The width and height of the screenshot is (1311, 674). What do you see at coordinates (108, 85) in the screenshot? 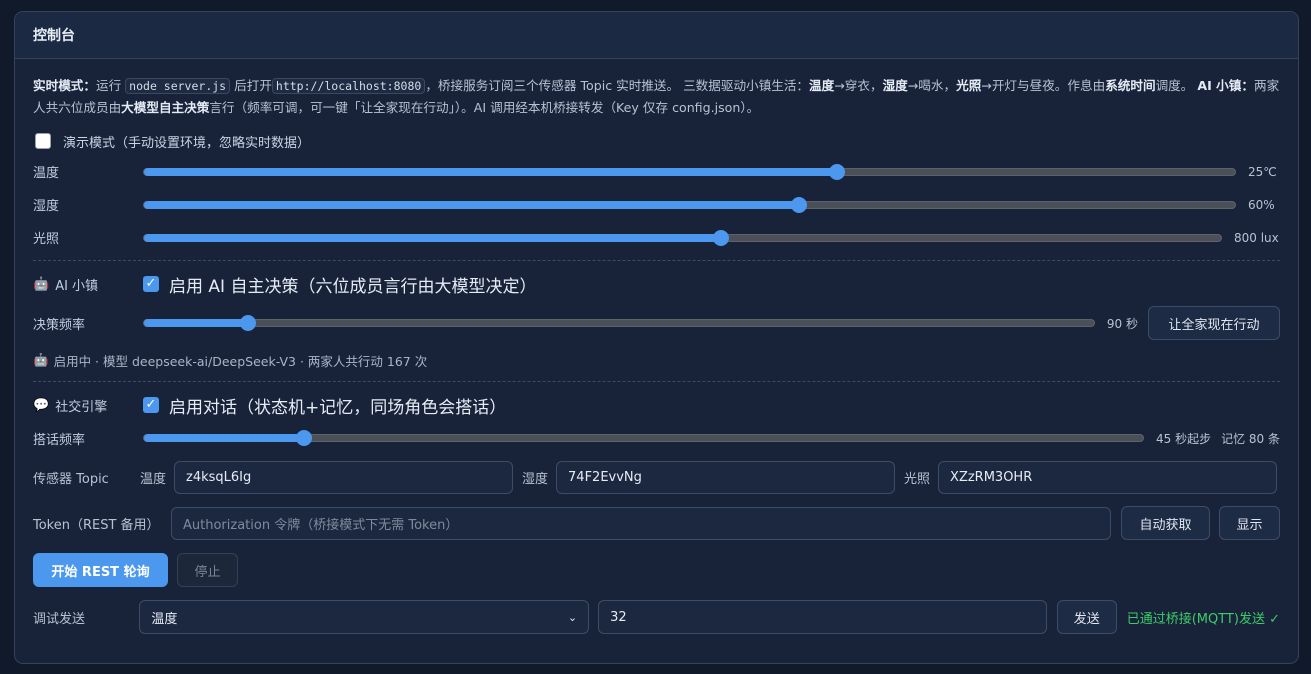
I see `intro-run: 运行` at bounding box center [108, 85].